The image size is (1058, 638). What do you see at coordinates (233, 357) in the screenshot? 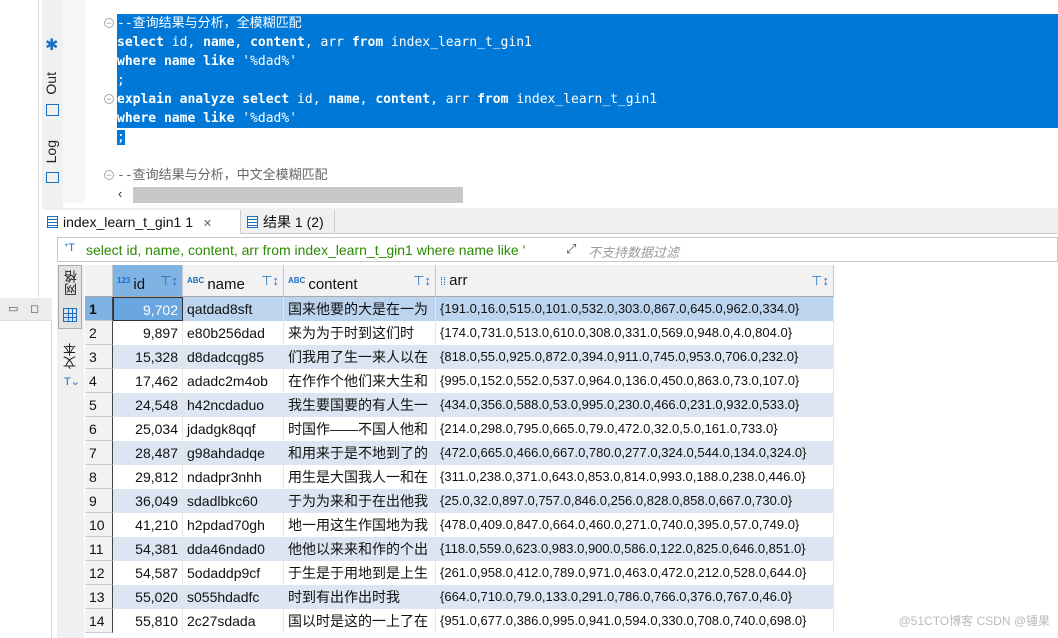
I see `cell-name: d8dadcqg85` at bounding box center [233, 357].